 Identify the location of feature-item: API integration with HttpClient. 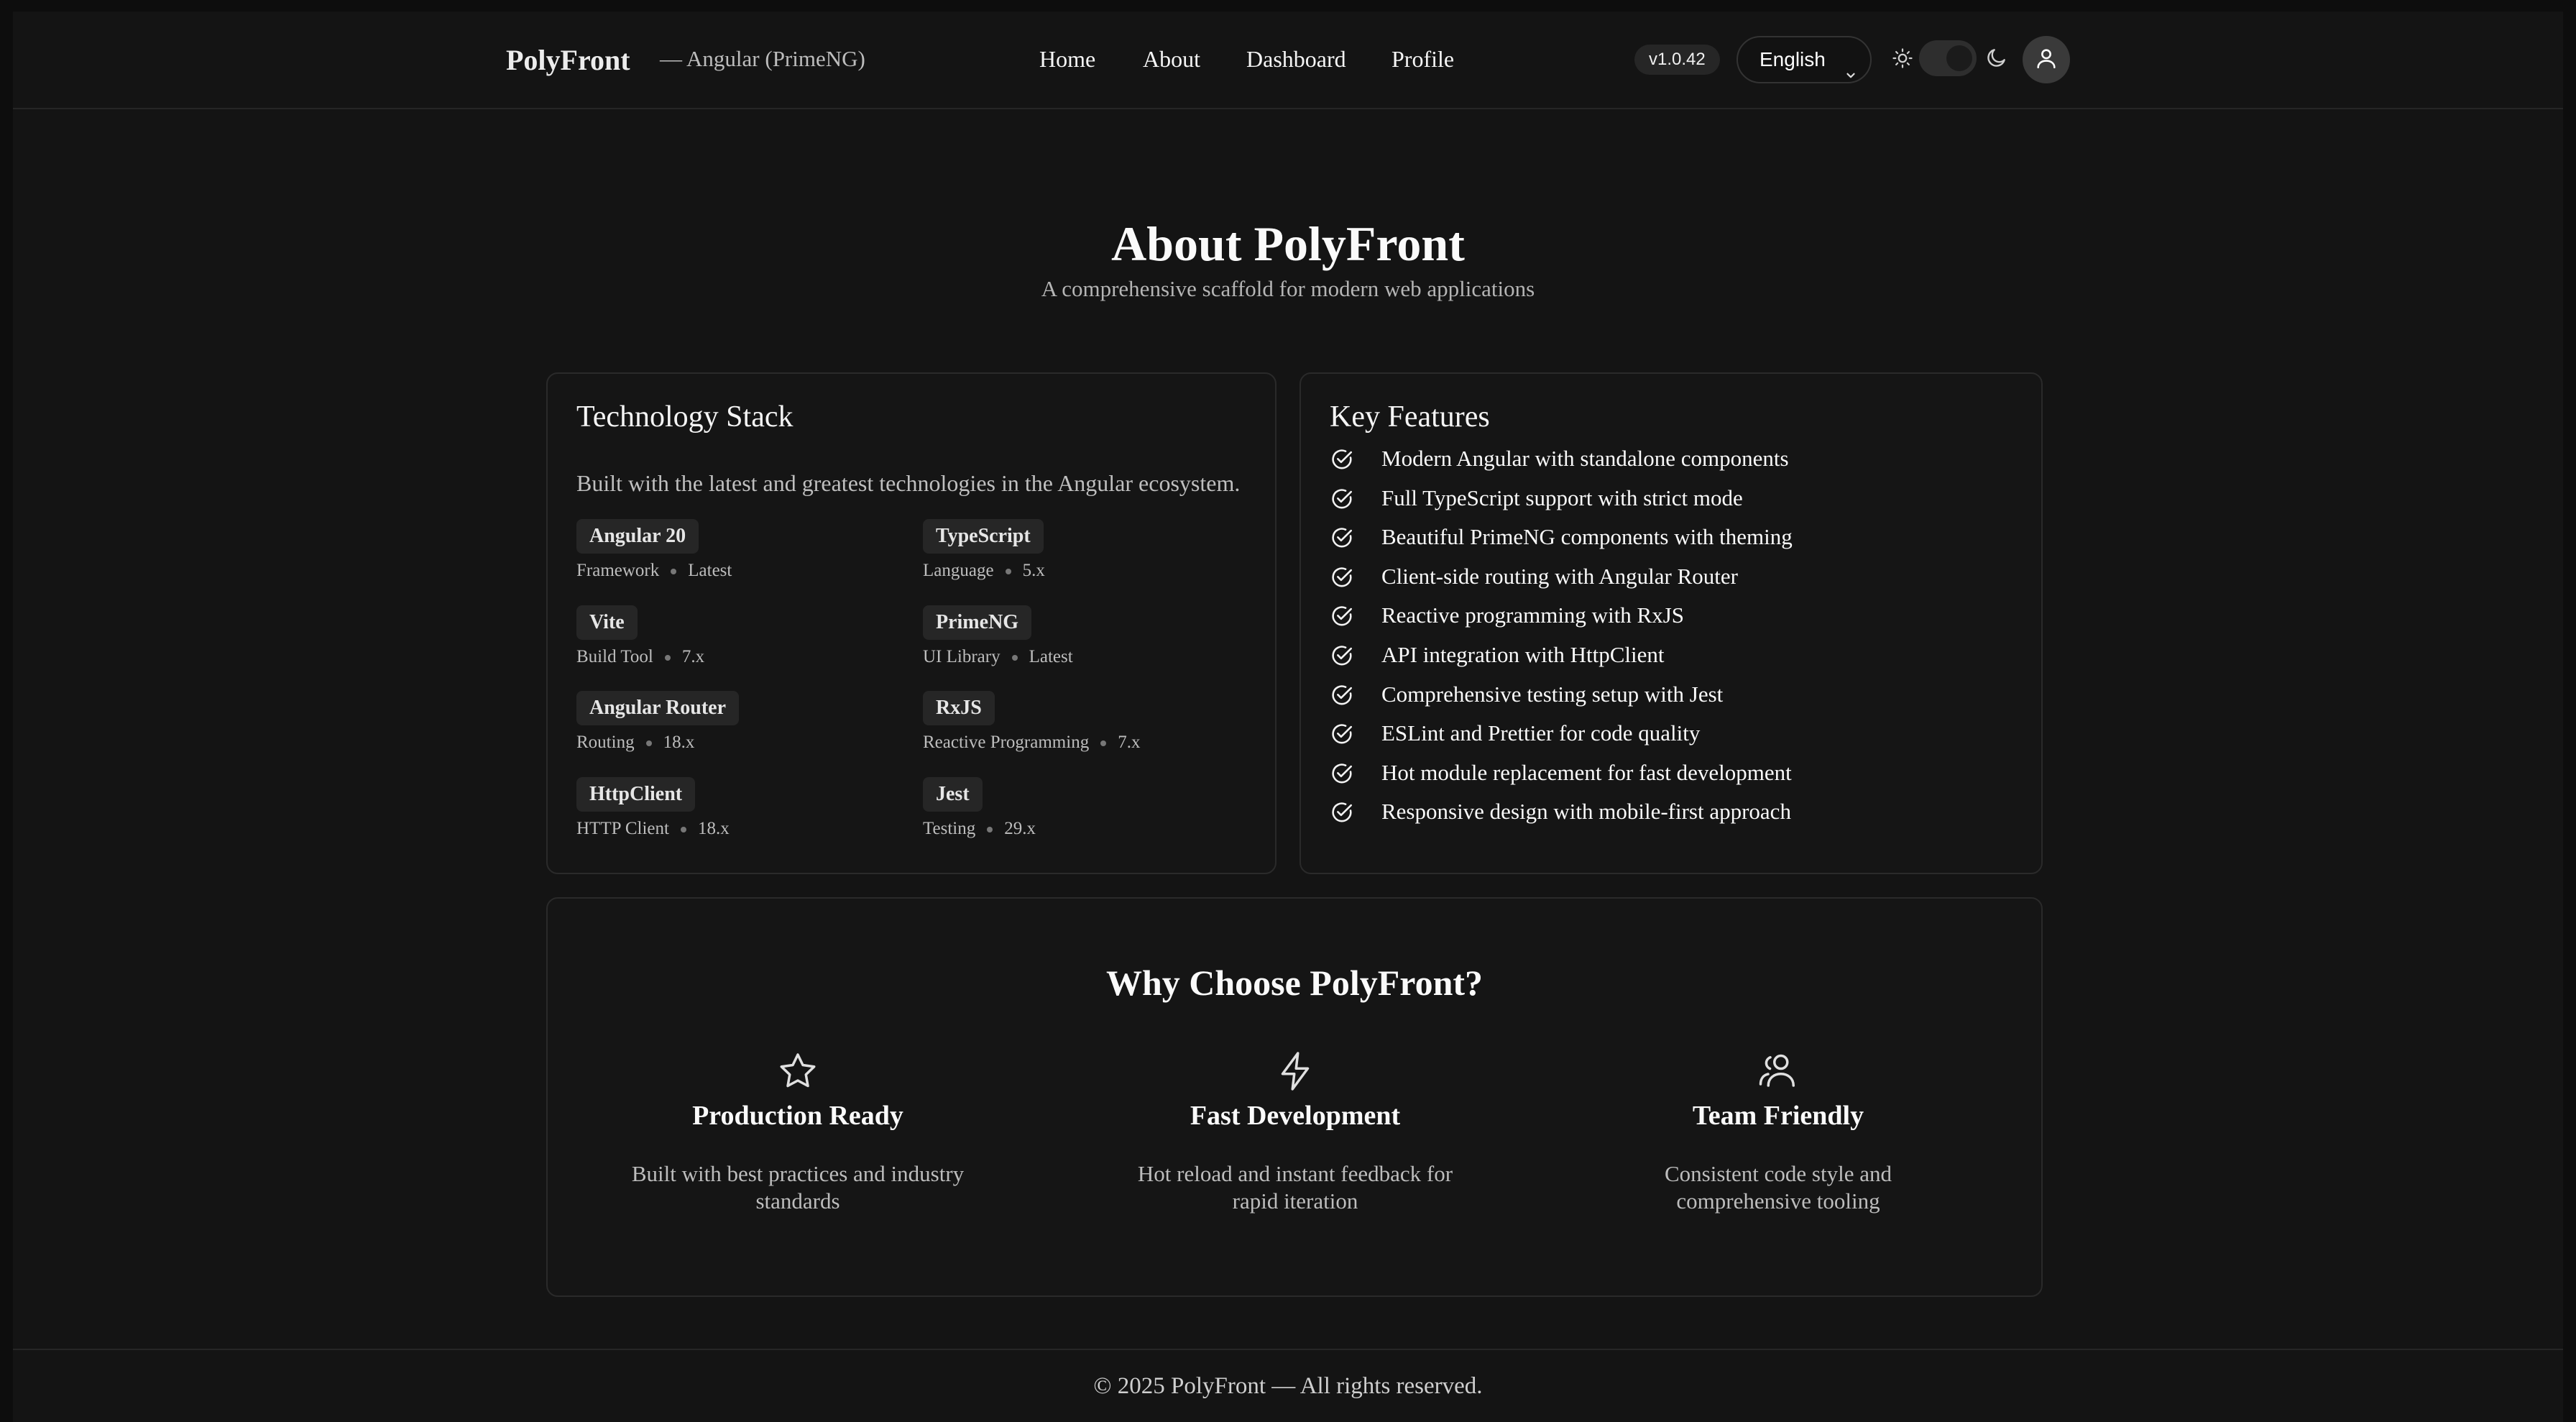
(1561, 660).